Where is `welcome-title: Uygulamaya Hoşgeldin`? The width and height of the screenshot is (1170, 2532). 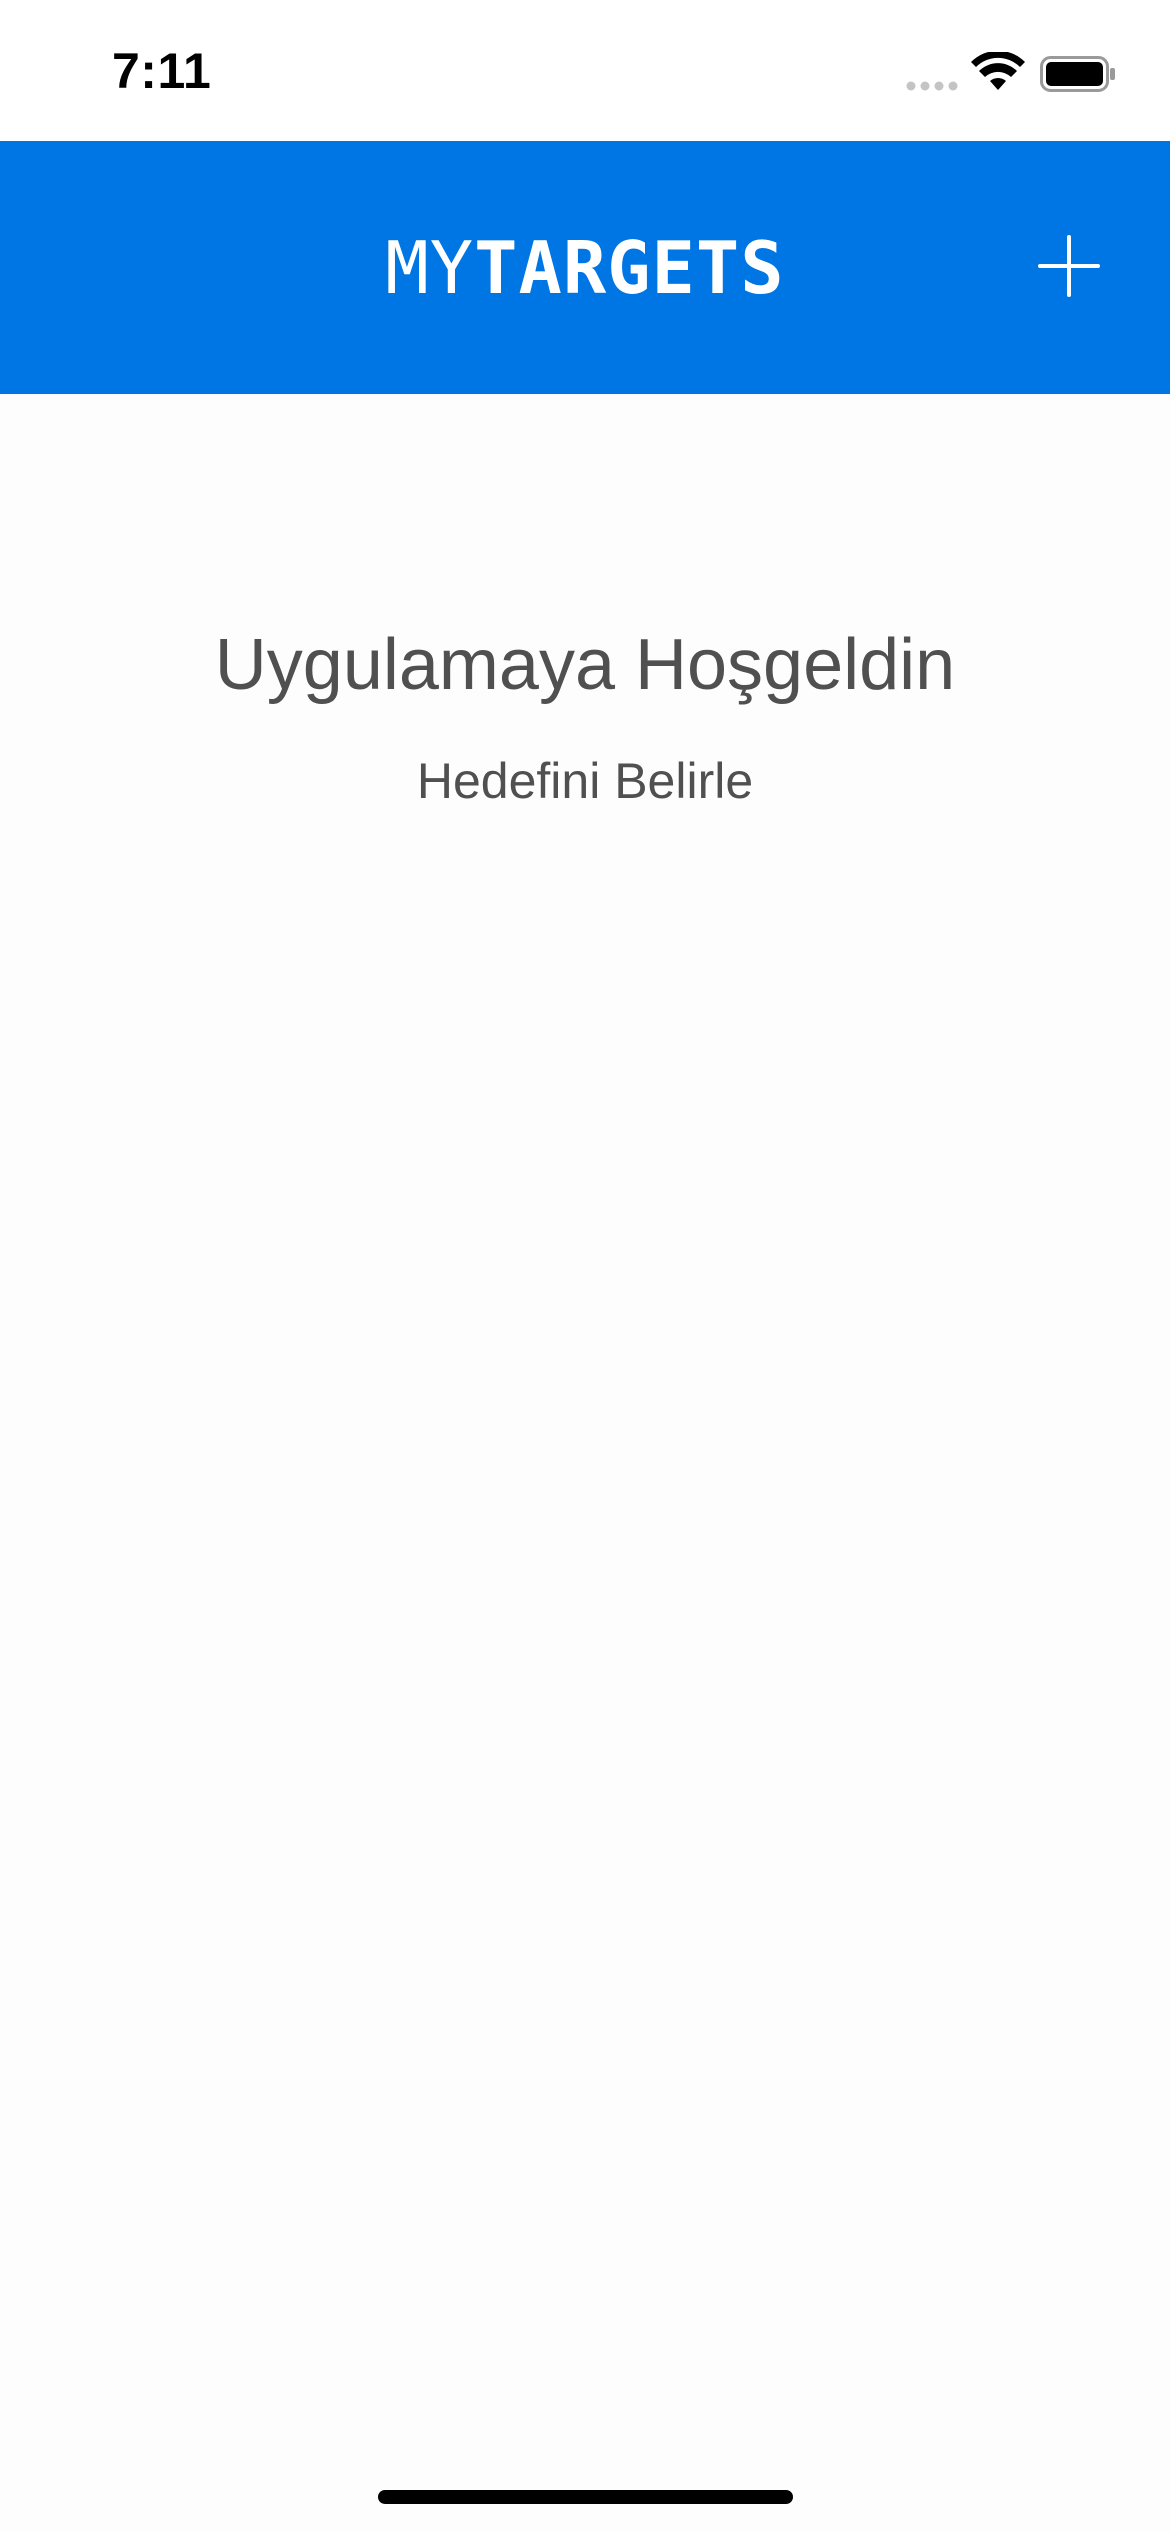
welcome-title: Uygulamaya Hoşgeldin is located at coordinates (585, 665).